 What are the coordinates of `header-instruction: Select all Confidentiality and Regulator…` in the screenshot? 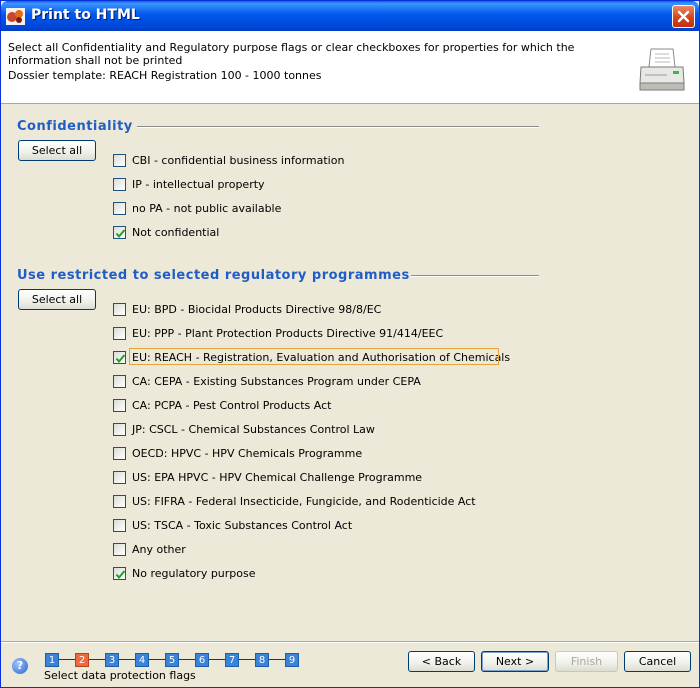 It's located at (291, 54).